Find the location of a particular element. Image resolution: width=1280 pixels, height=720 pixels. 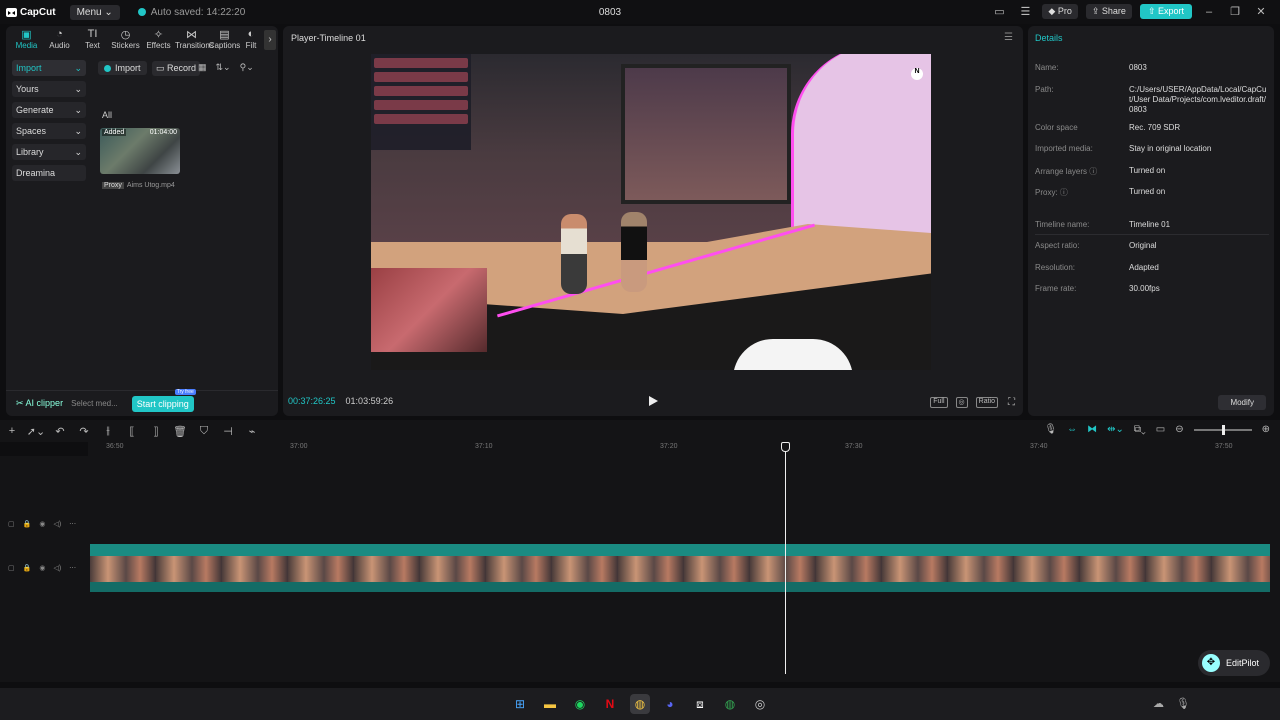

netflix-icon: N is located at coordinates (610, 704).